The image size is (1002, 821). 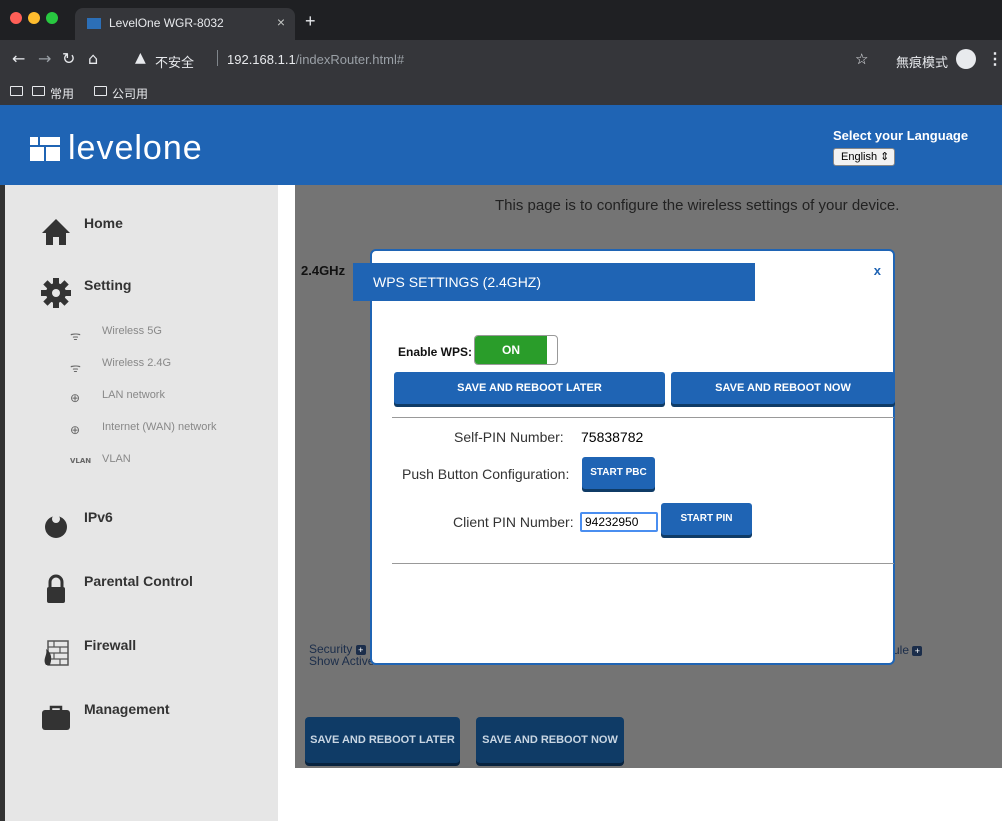 What do you see at coordinates (550, 740) in the screenshot?
I see `save-reboot-now-button: SAVE AND REBOOT NOW` at bounding box center [550, 740].